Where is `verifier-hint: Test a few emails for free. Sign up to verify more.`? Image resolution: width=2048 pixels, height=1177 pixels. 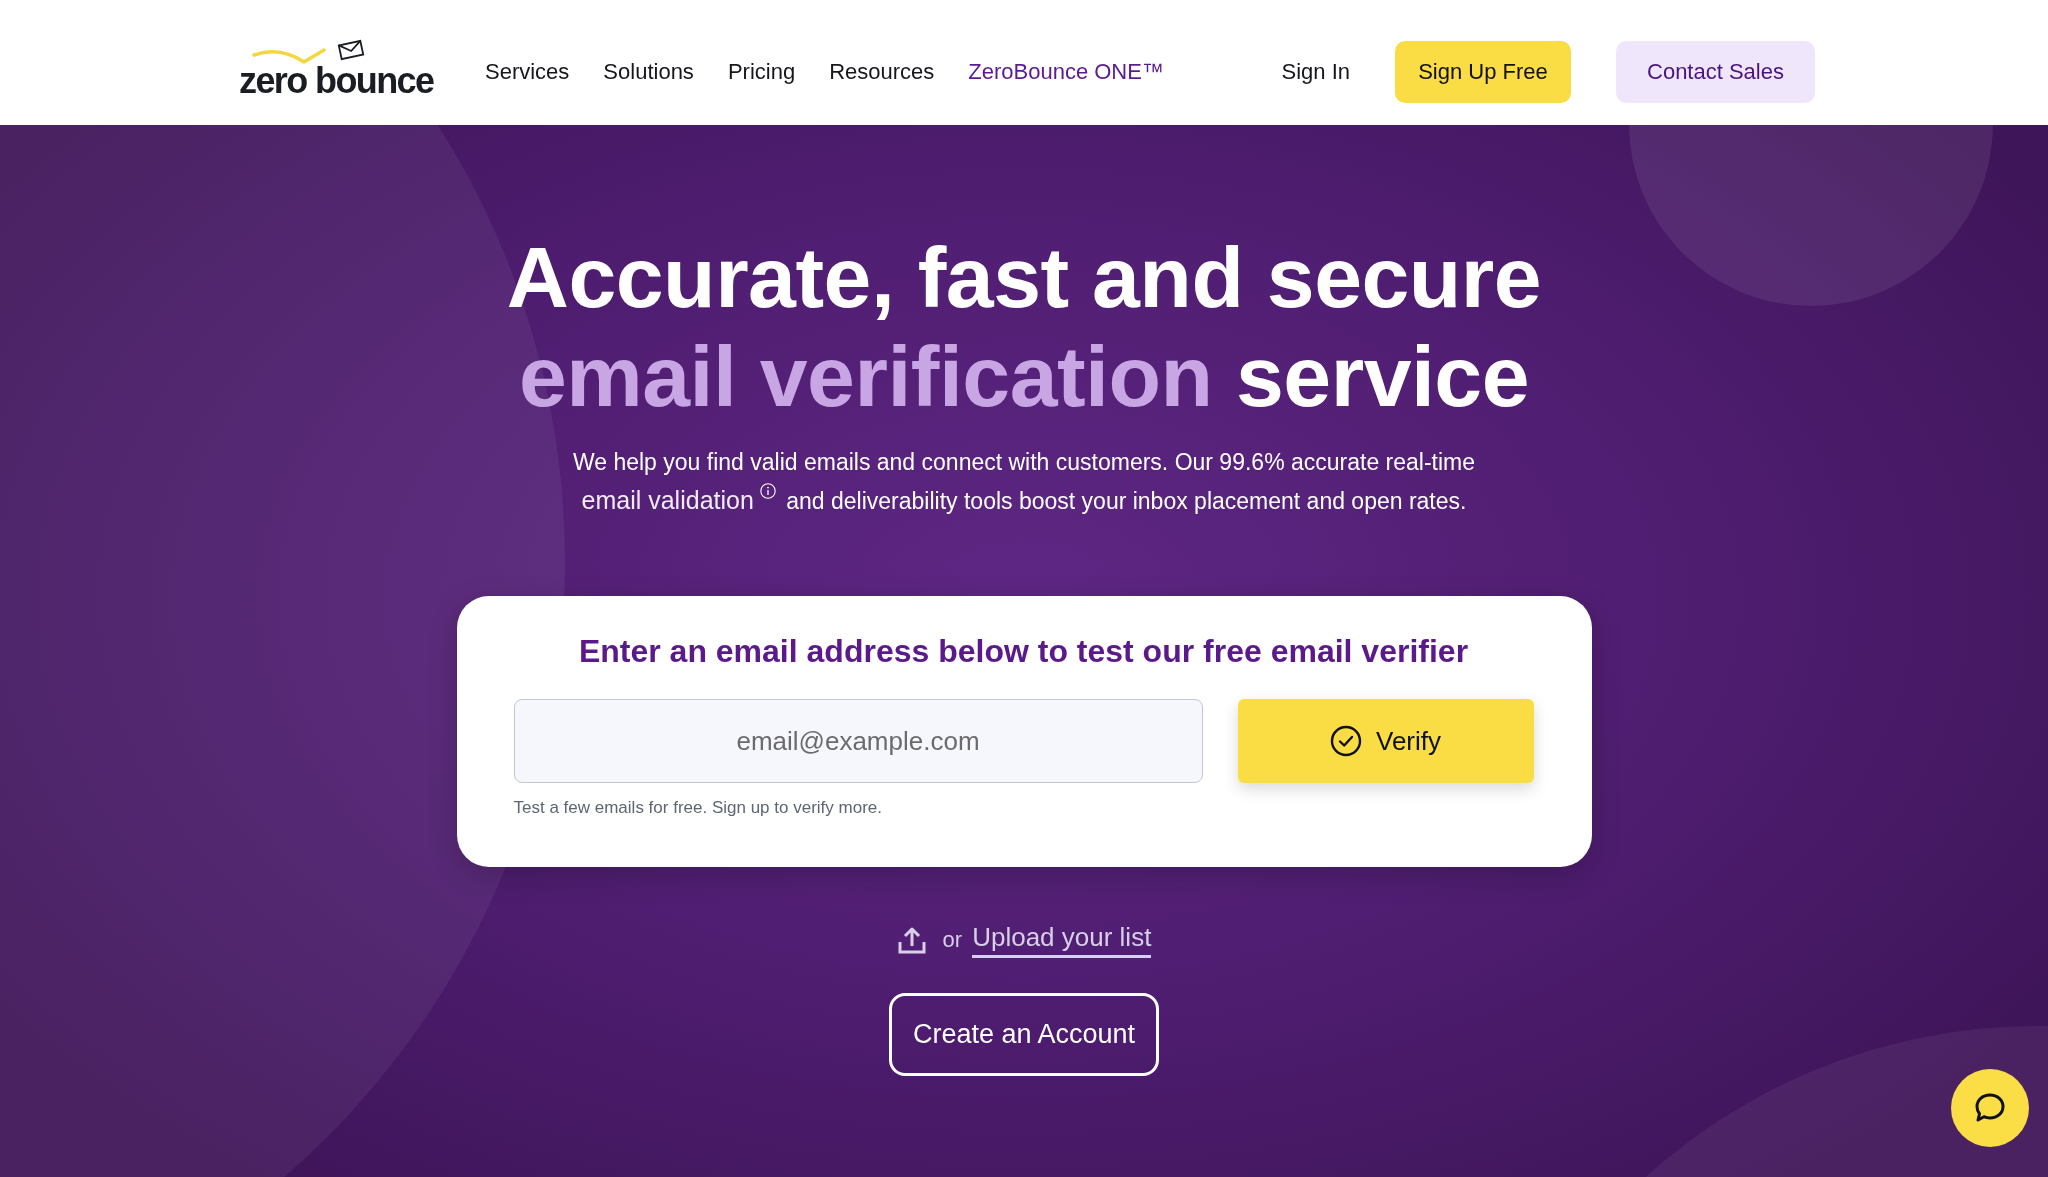
verifier-hint: Test a few emails for free. Sign up to verify more. is located at coordinates (698, 808).